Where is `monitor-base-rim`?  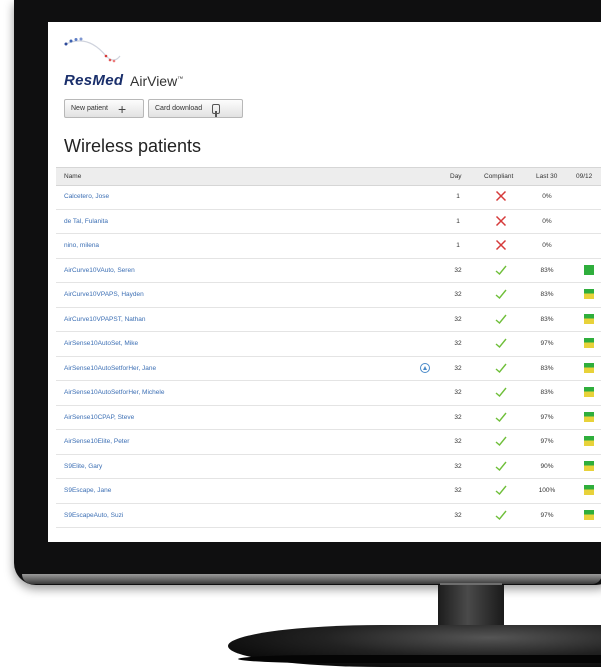
monitor-base-rim is located at coordinates (419, 659).